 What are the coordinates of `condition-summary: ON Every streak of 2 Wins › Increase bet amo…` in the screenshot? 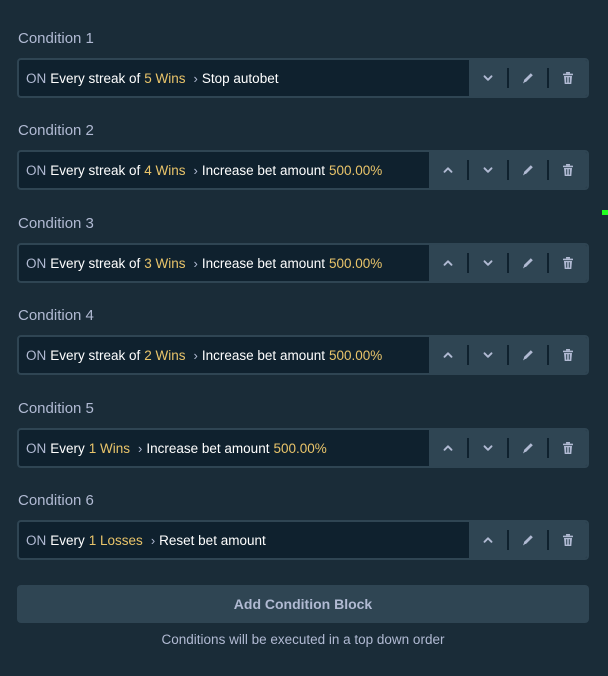 It's located at (224, 355).